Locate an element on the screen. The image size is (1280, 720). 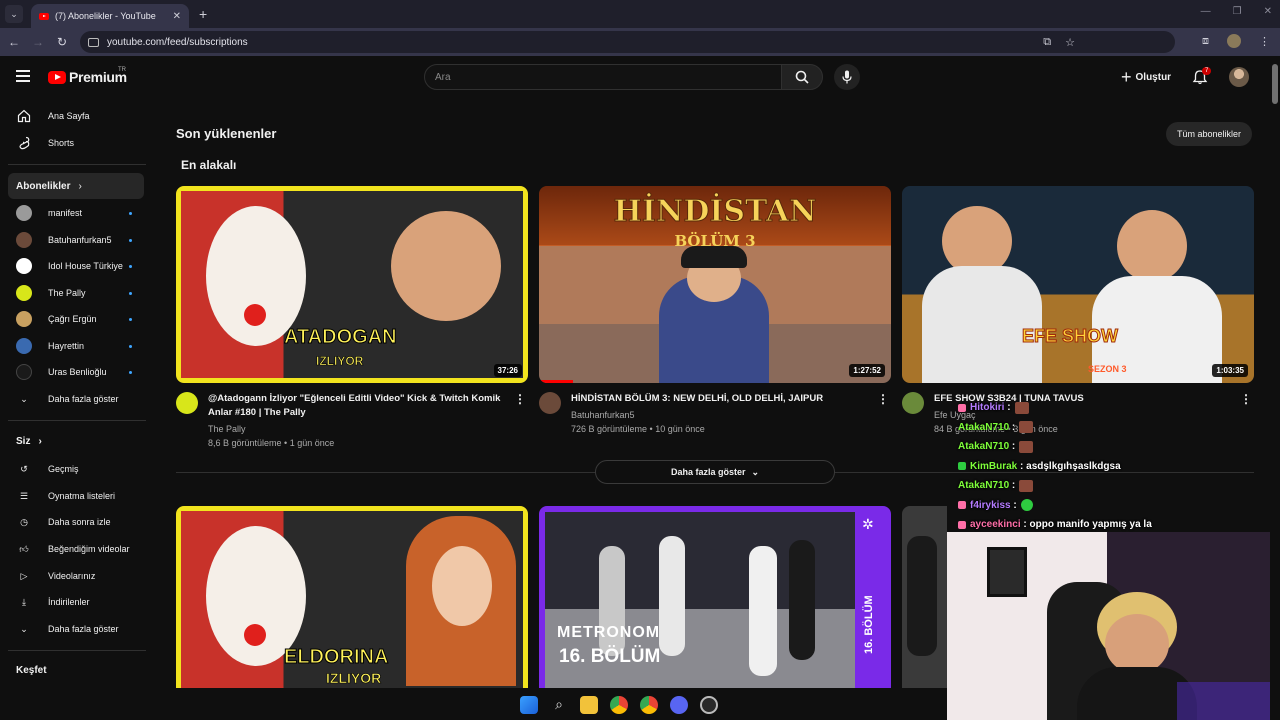
video-thumbnail: ELDORINA IZLIYOR is located at coordinates (352, 597).